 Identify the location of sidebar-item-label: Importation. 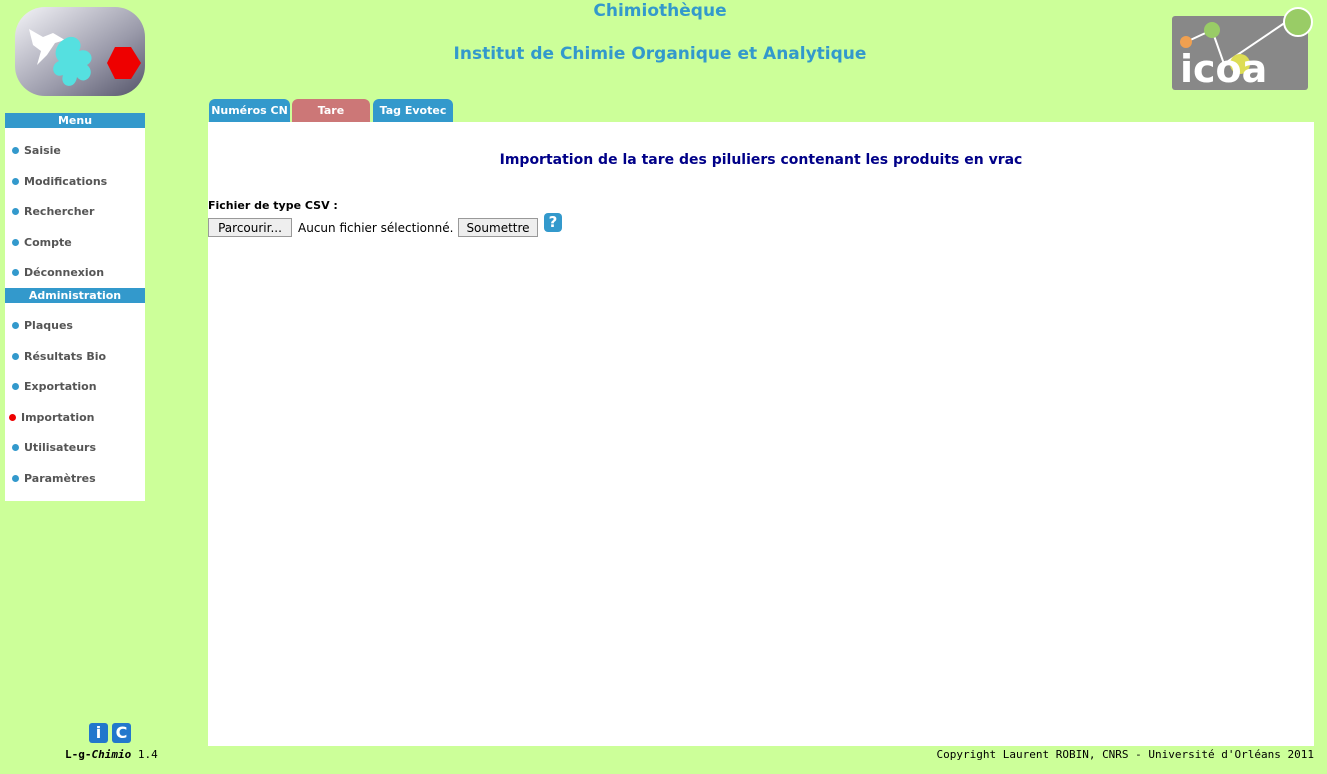
(58, 417).